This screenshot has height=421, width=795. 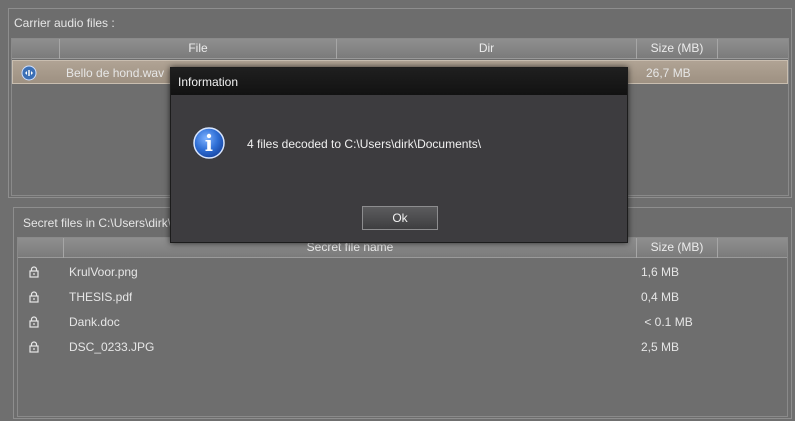 I want to click on info-icon, so click(x=209, y=143).